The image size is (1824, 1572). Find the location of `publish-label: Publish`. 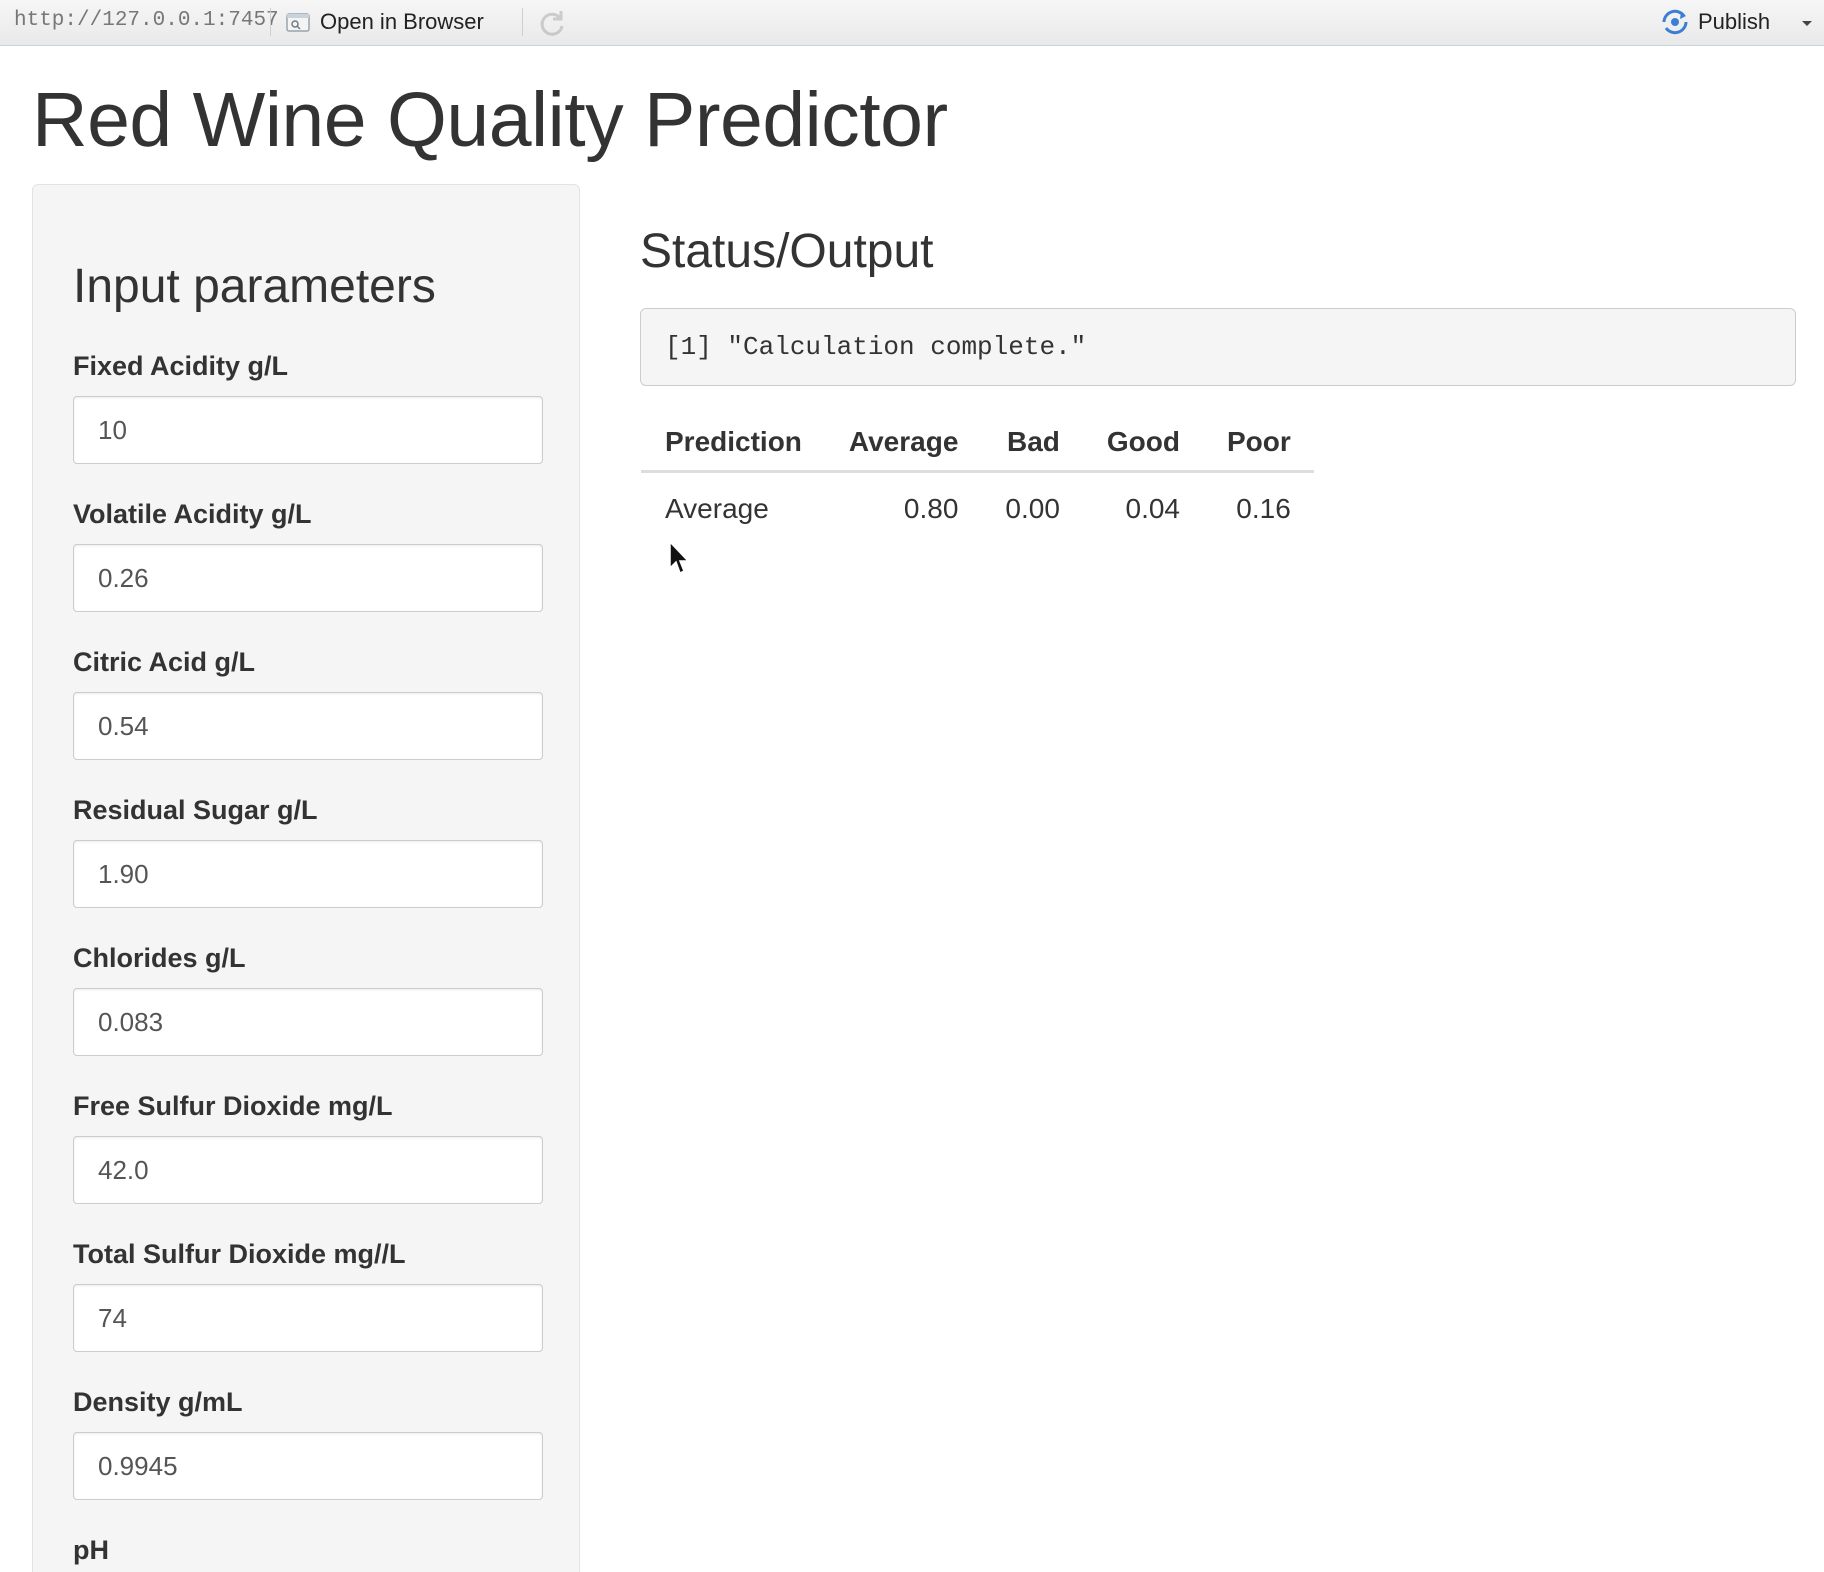

publish-label: Publish is located at coordinates (1734, 21).